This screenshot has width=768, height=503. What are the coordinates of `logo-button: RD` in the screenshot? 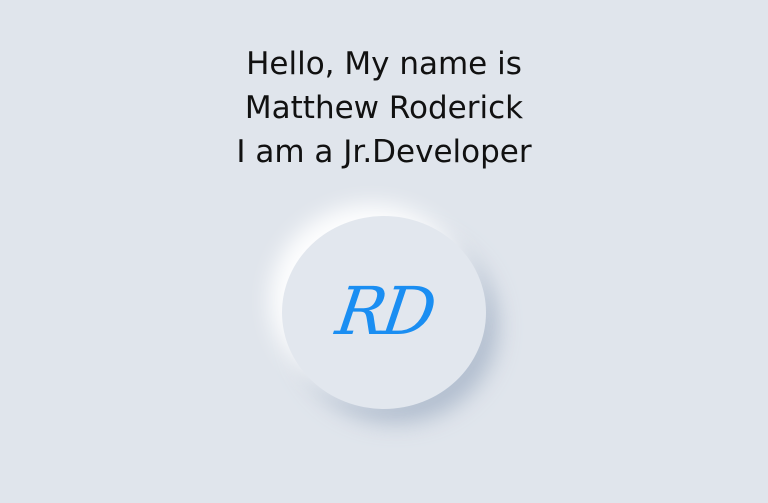 It's located at (384, 312).